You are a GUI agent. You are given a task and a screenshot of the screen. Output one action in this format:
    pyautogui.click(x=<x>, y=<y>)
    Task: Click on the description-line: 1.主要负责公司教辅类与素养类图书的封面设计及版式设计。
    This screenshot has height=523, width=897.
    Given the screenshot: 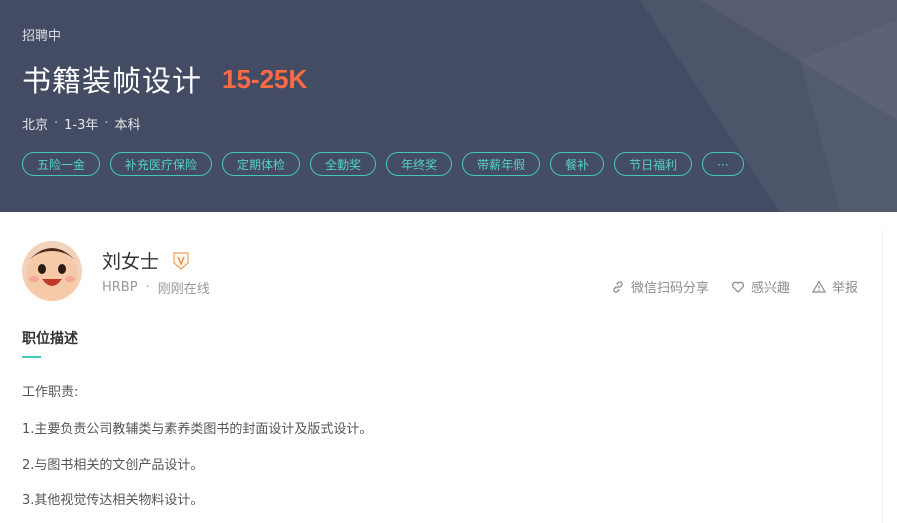 What is the action you would take?
    pyautogui.click(x=197, y=429)
    